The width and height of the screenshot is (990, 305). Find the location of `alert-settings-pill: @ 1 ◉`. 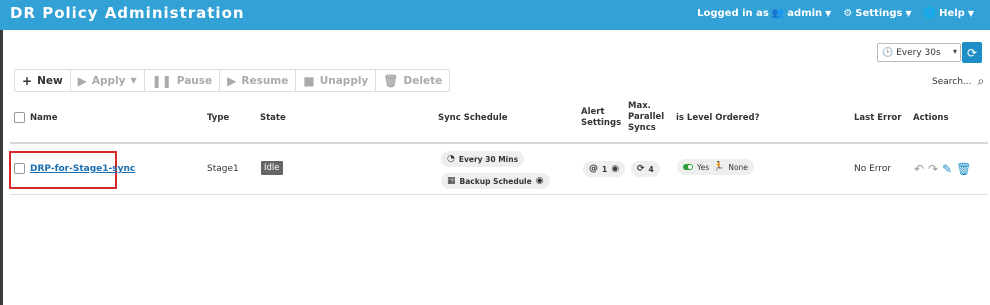

alert-settings-pill: @ 1 ◉ is located at coordinates (604, 169).